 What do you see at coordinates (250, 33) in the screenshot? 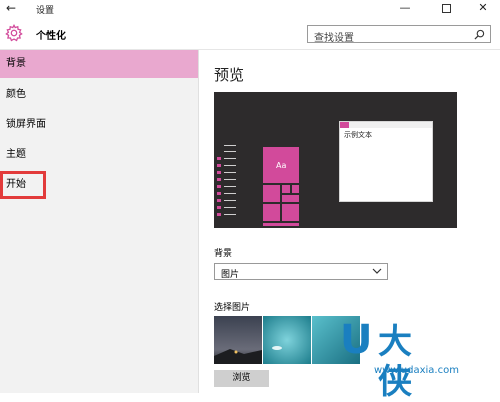
I see `settings-header: 个性化 查找设置` at bounding box center [250, 33].